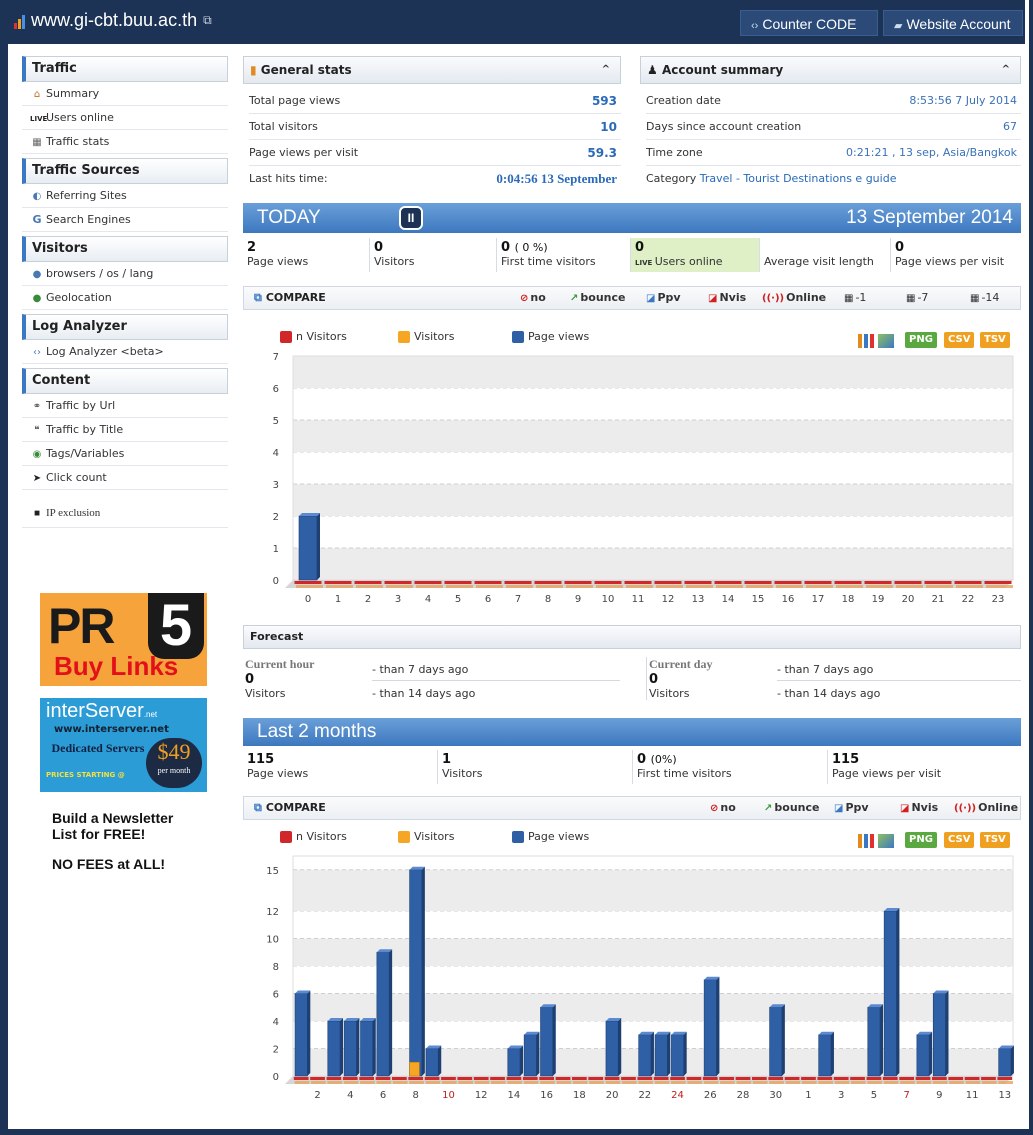 The width and height of the screenshot is (1033, 1135). What do you see at coordinates (855, 298) in the screenshot?
I see `compare-minus-1: ▦ -1` at bounding box center [855, 298].